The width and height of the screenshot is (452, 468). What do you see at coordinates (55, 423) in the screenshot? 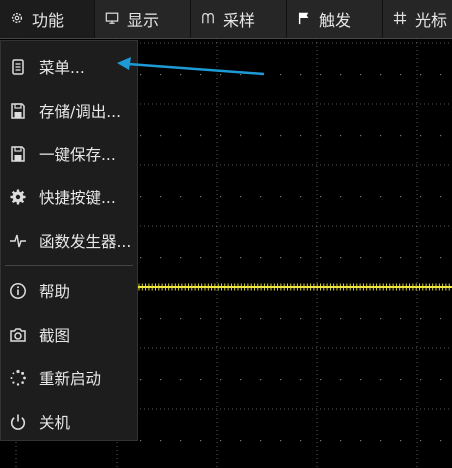
I see `menu-item-label: 关机` at bounding box center [55, 423].